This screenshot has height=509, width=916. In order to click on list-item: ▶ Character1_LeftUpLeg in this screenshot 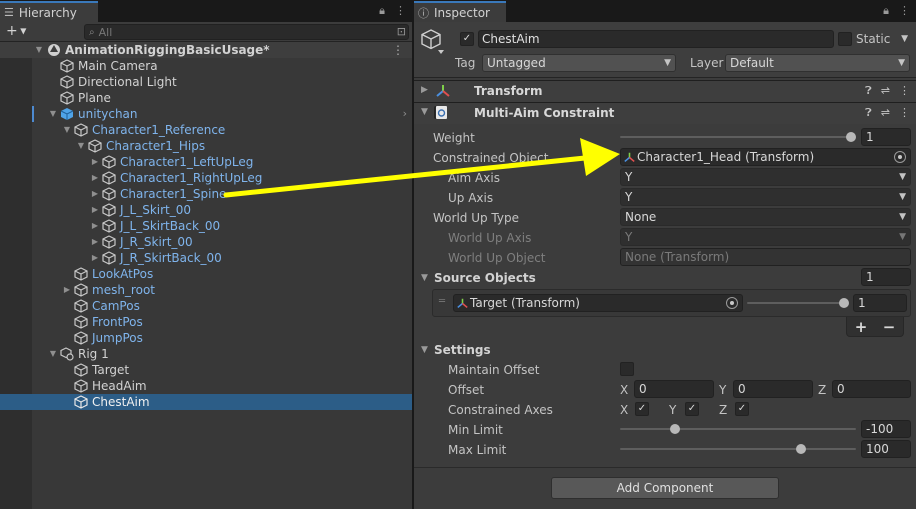, I will do `click(206, 162)`.